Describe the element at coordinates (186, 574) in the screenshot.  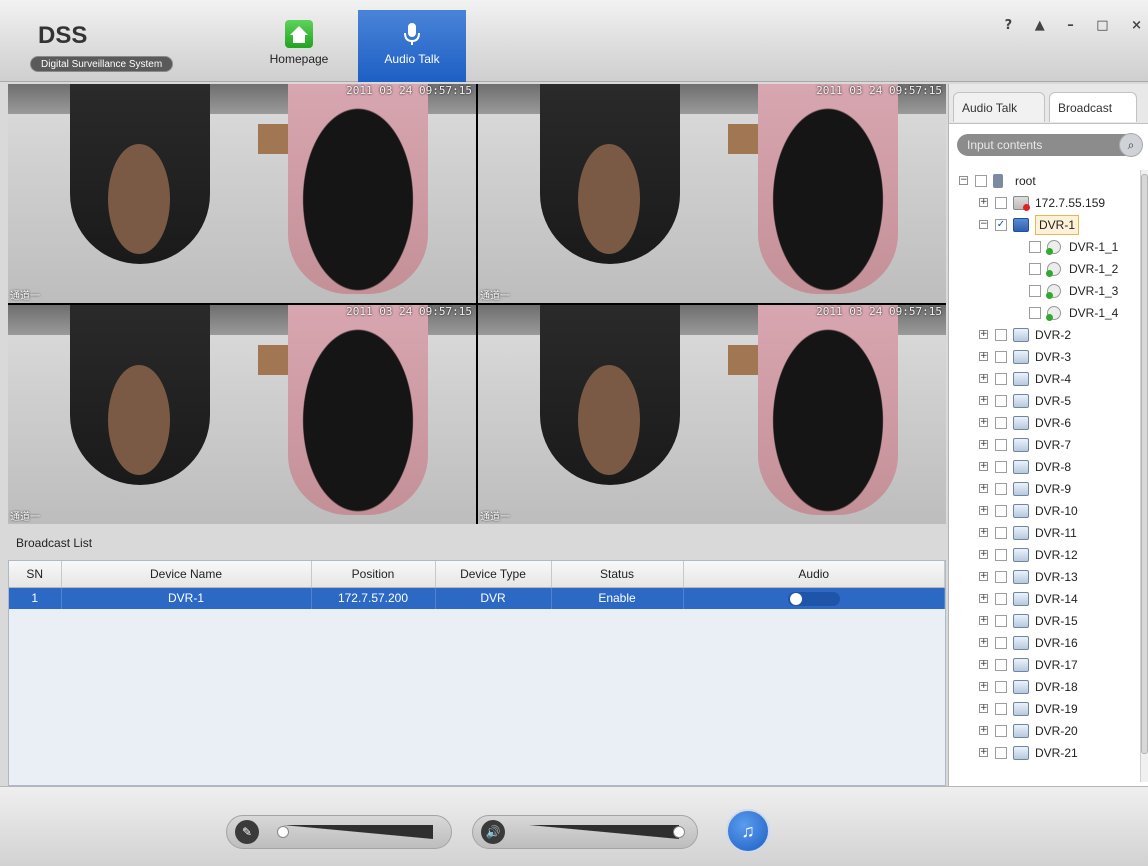
I see `column-header-device-name: Device Name` at that location.